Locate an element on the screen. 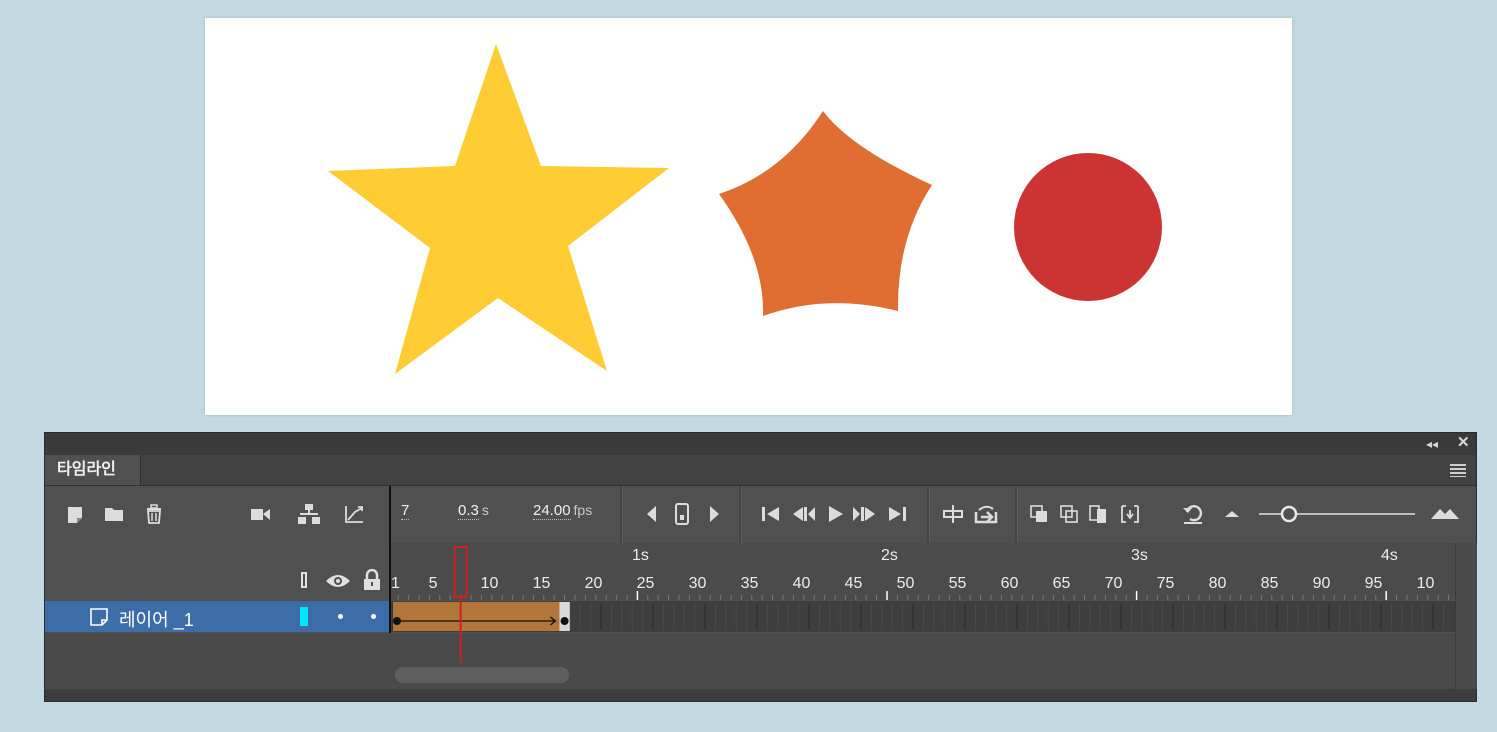  layer-parenting-icon is located at coordinates (308, 514).